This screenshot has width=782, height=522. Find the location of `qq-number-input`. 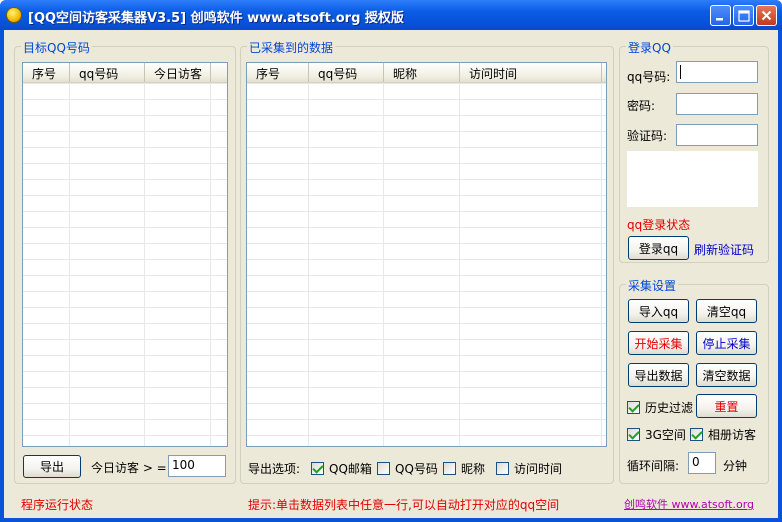

qq-number-input is located at coordinates (717, 72).